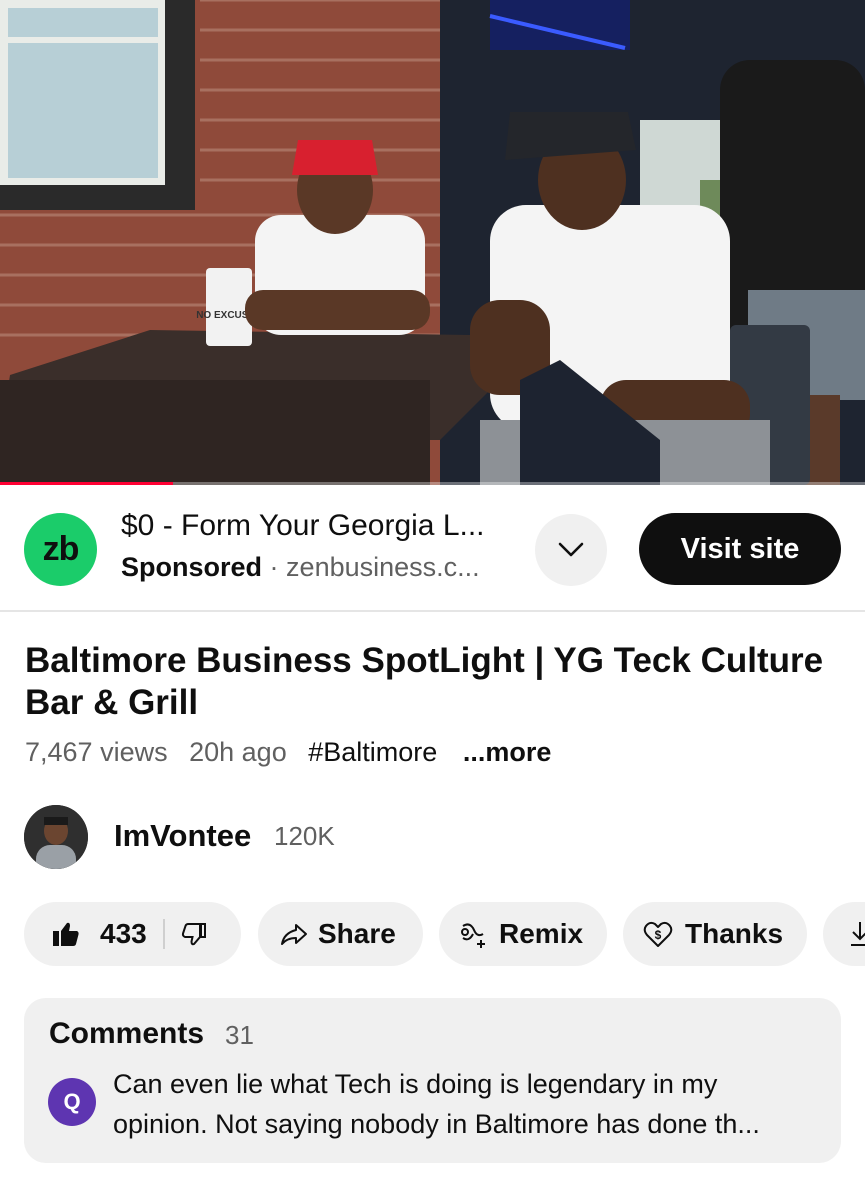  I want to click on visit-site-button: Visit site, so click(740, 549).